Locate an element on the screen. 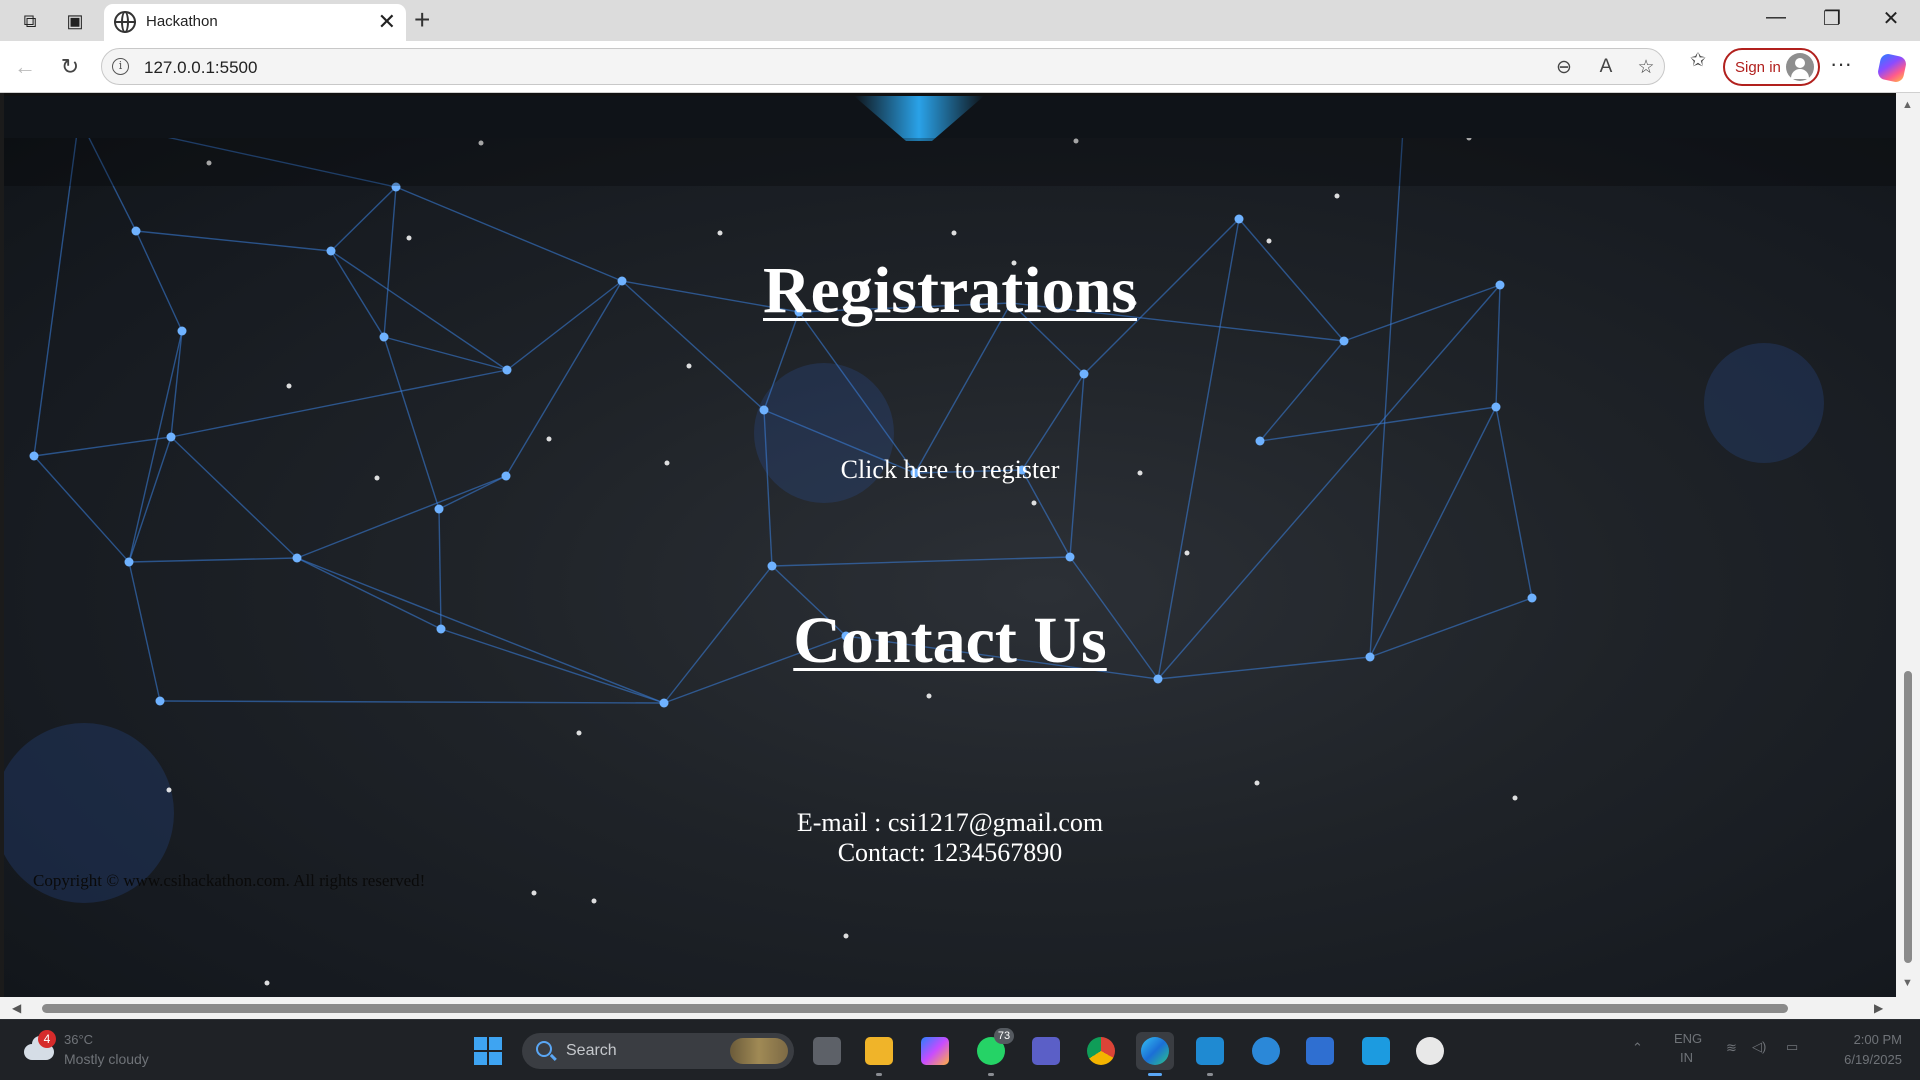  minimize-icon: — is located at coordinates (1776, 17).